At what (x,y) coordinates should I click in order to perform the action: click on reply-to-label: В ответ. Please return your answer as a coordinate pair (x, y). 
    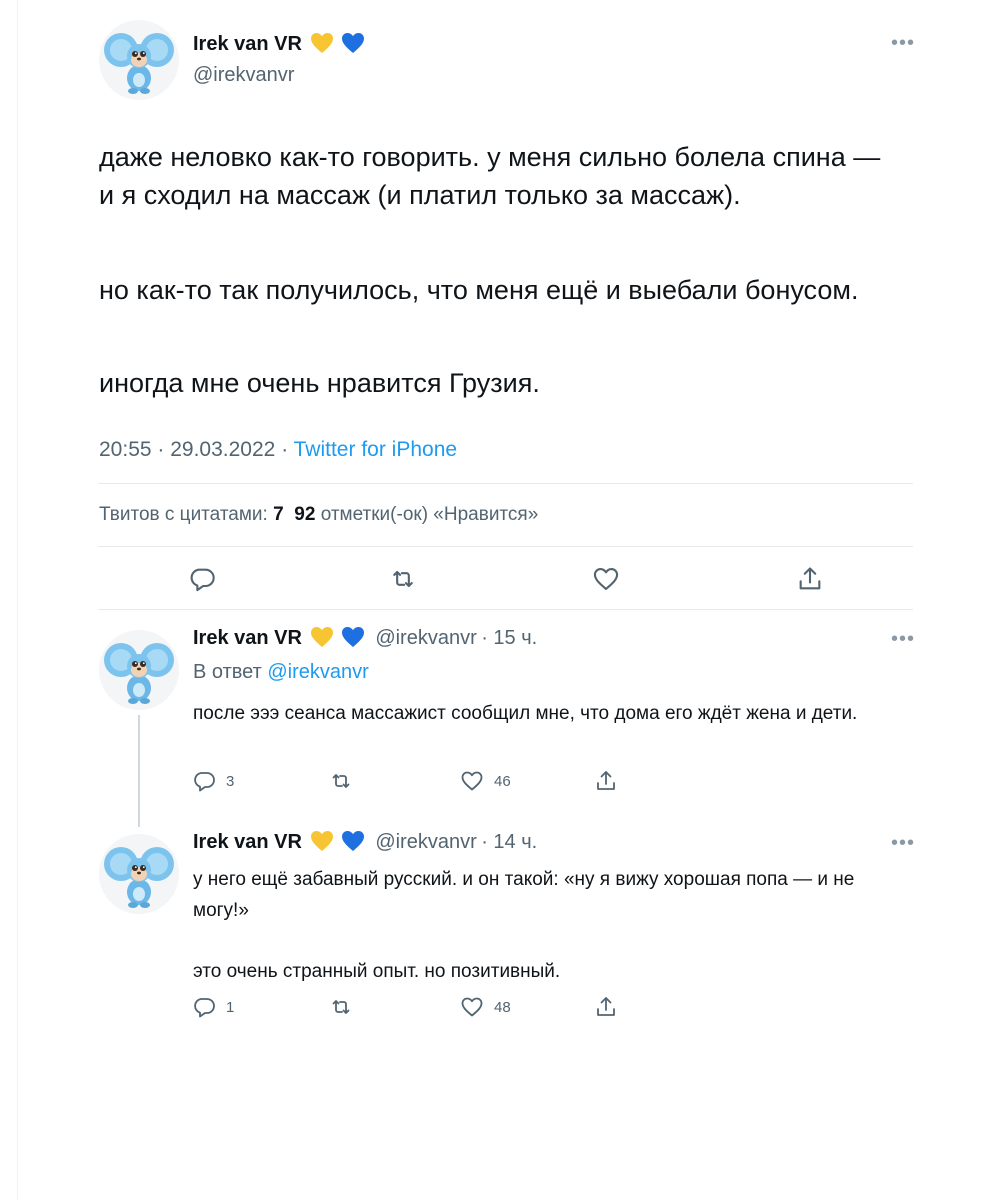
    Looking at the image, I should click on (227, 672).